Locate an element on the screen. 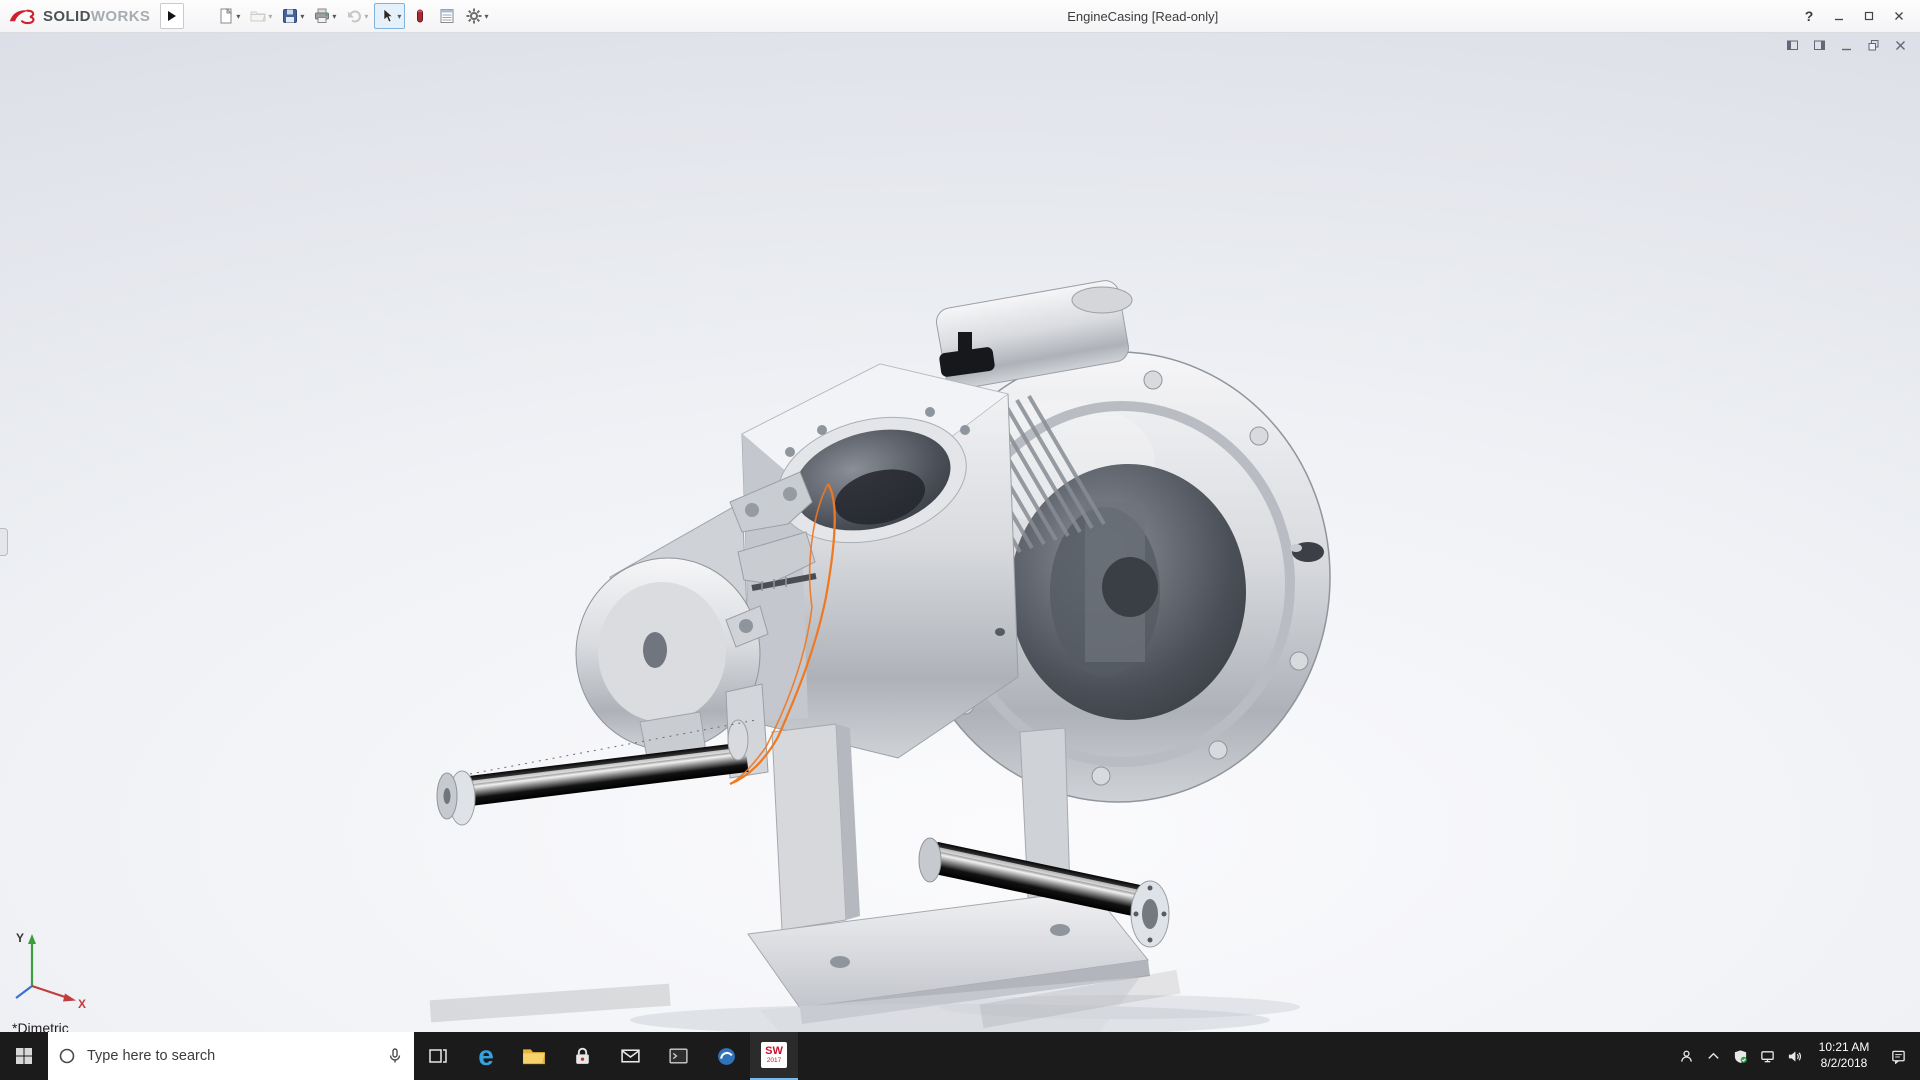  taskbar-edge-button: e is located at coordinates (486, 1056).